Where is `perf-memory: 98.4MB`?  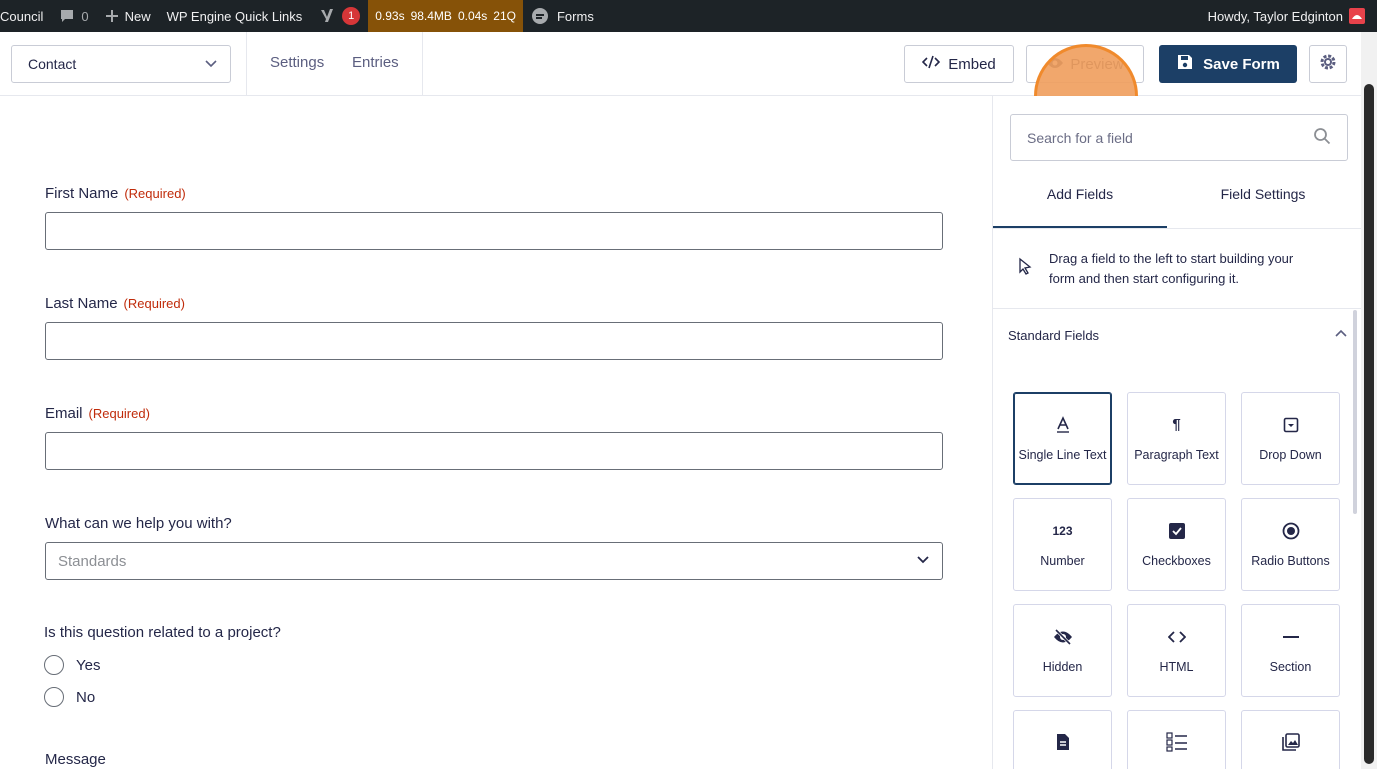
perf-memory: 98.4MB is located at coordinates (431, 16).